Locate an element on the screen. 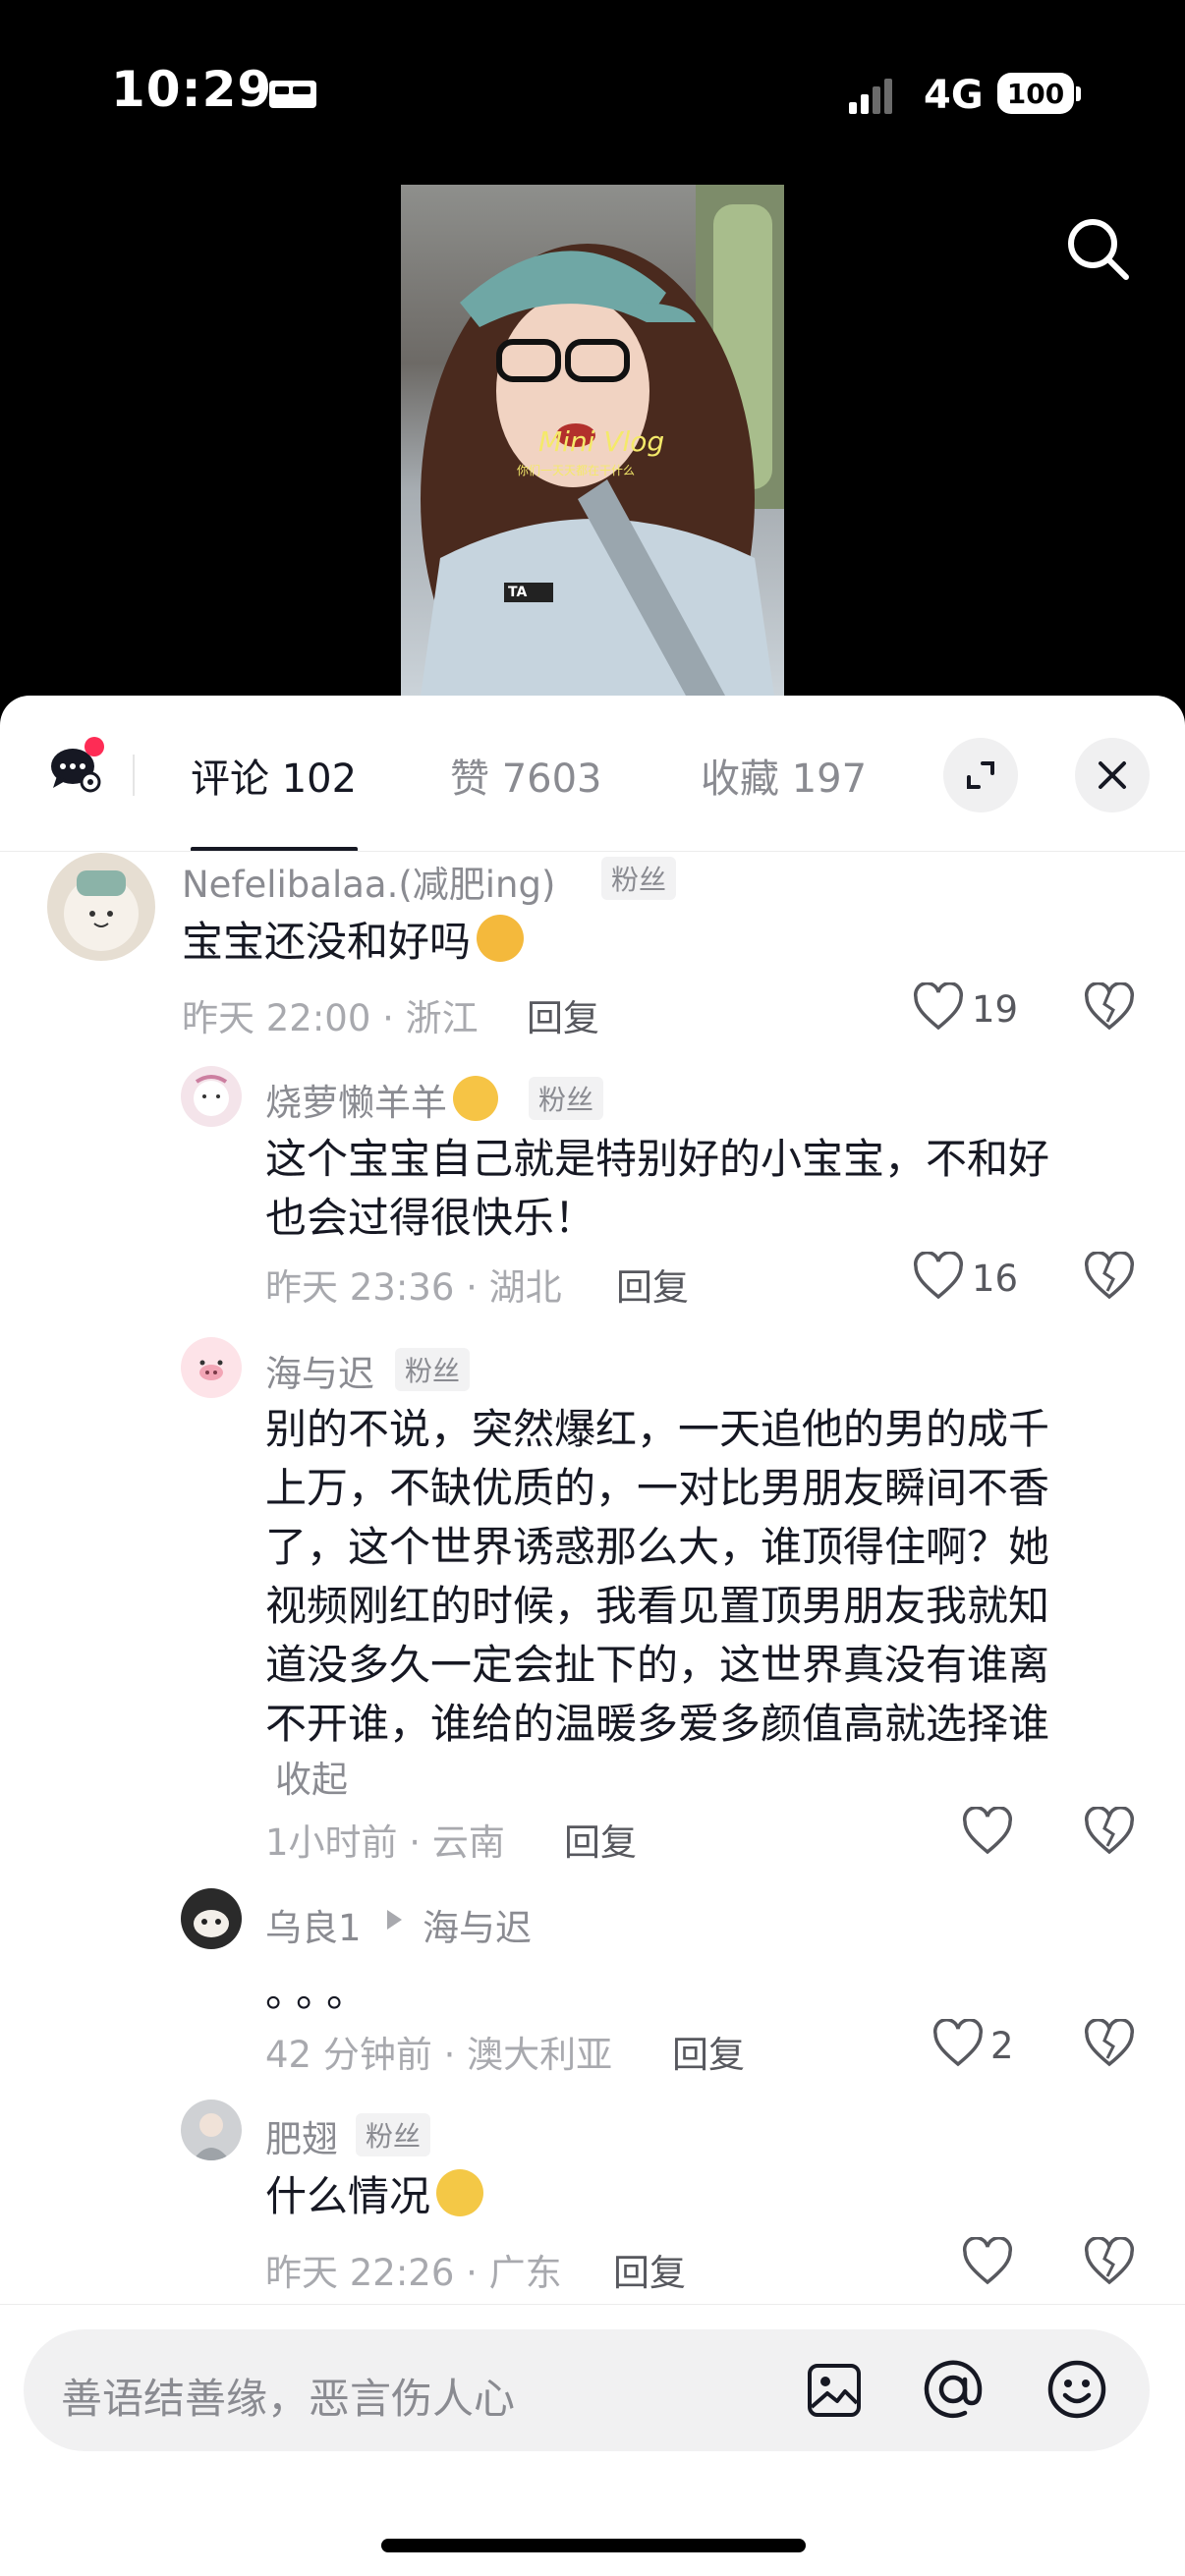  close-icon is located at coordinates (1112, 775).